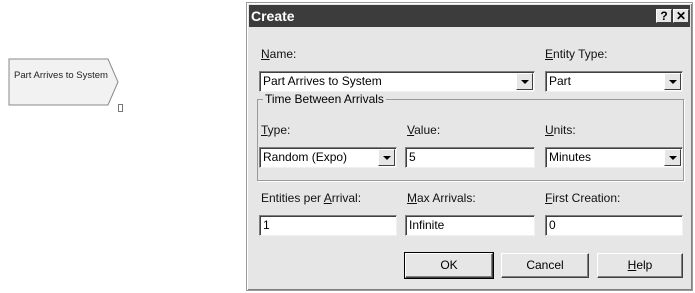 Image resolution: width=695 pixels, height=293 pixels. Describe the element at coordinates (524, 81) in the screenshot. I see `name-dropdown-button` at that location.